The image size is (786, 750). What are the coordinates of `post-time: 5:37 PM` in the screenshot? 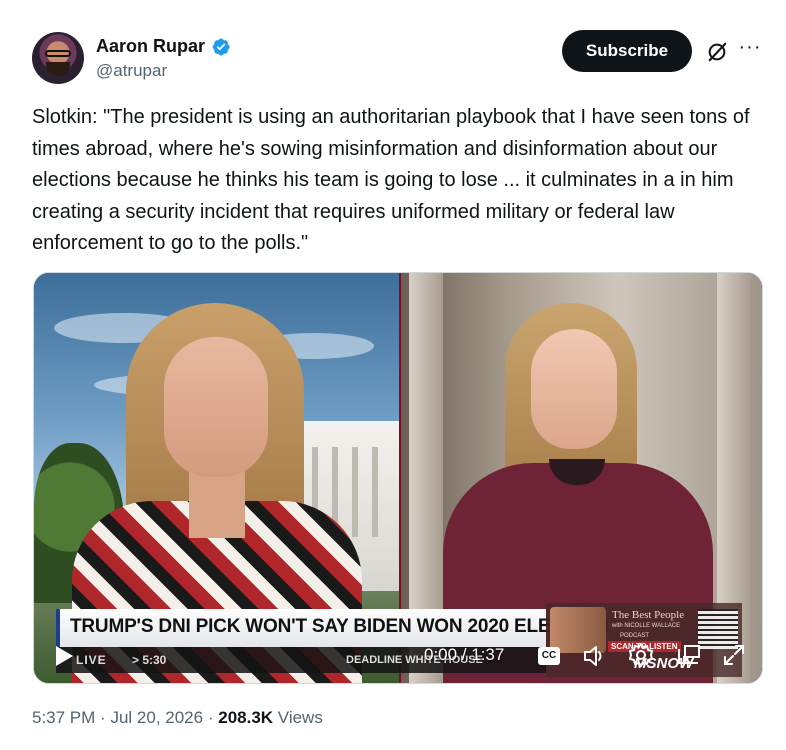 It's located at (63, 717).